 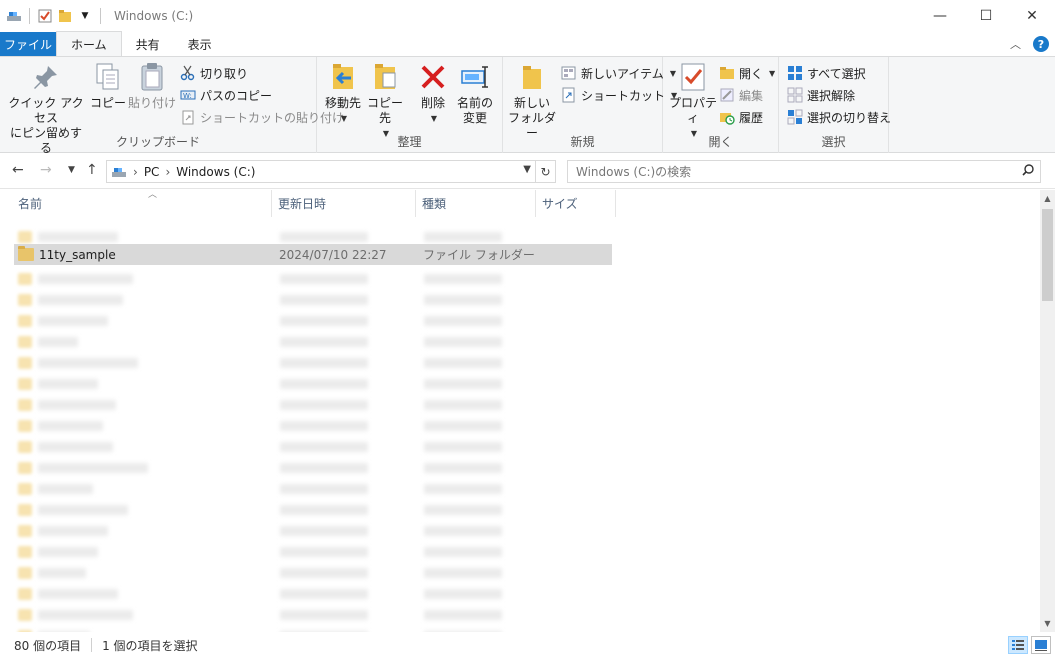 I want to click on invert-selection-icon, so click(x=795, y=117).